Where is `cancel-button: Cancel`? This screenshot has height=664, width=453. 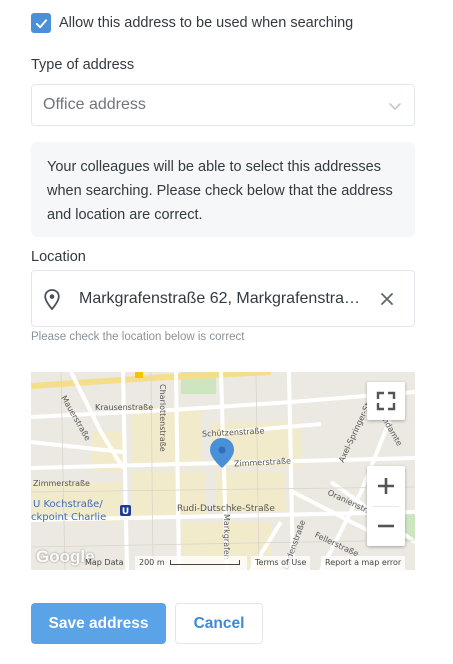 cancel-button: Cancel is located at coordinates (219, 623).